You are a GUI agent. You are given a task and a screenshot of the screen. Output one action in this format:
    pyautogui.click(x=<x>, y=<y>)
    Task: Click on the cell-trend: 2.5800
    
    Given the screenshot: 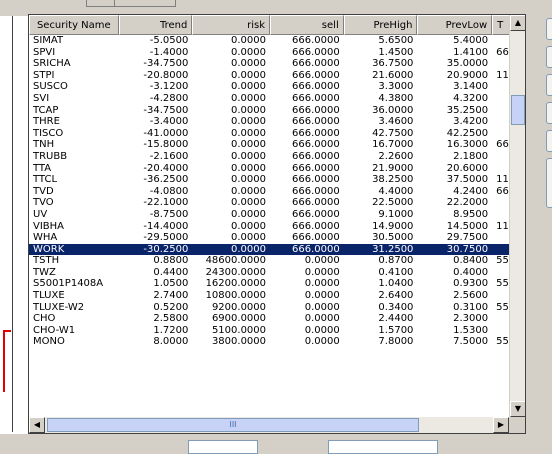 What is the action you would take?
    pyautogui.click(x=171, y=319)
    